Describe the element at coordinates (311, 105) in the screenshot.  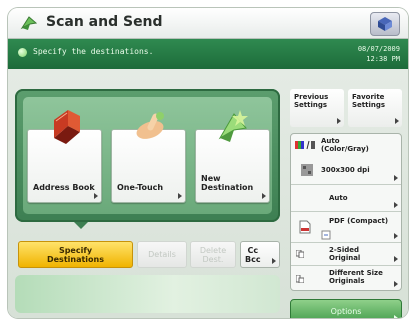
I see `previous-settings-line2: Settings` at that location.